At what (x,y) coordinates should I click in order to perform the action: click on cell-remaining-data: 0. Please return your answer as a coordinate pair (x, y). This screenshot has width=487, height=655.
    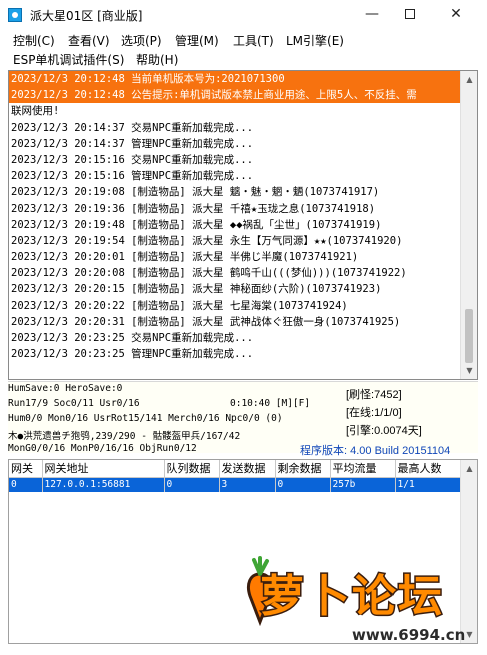
    Looking at the image, I should click on (303, 484).